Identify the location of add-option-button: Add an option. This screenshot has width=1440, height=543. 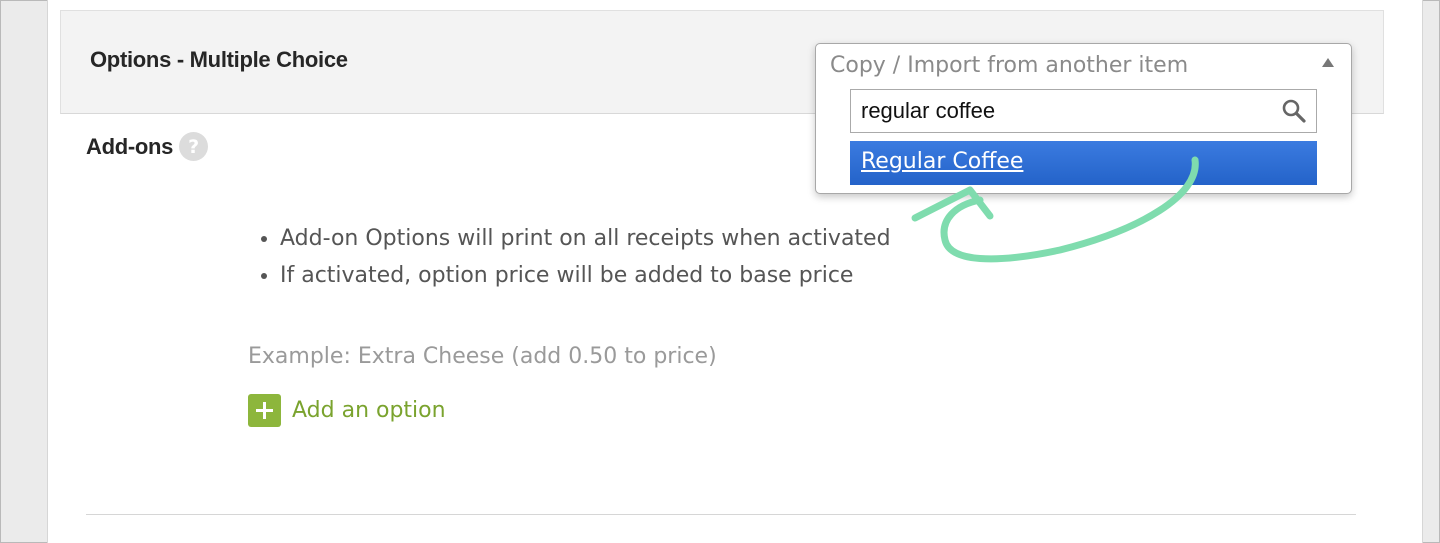
(347, 410).